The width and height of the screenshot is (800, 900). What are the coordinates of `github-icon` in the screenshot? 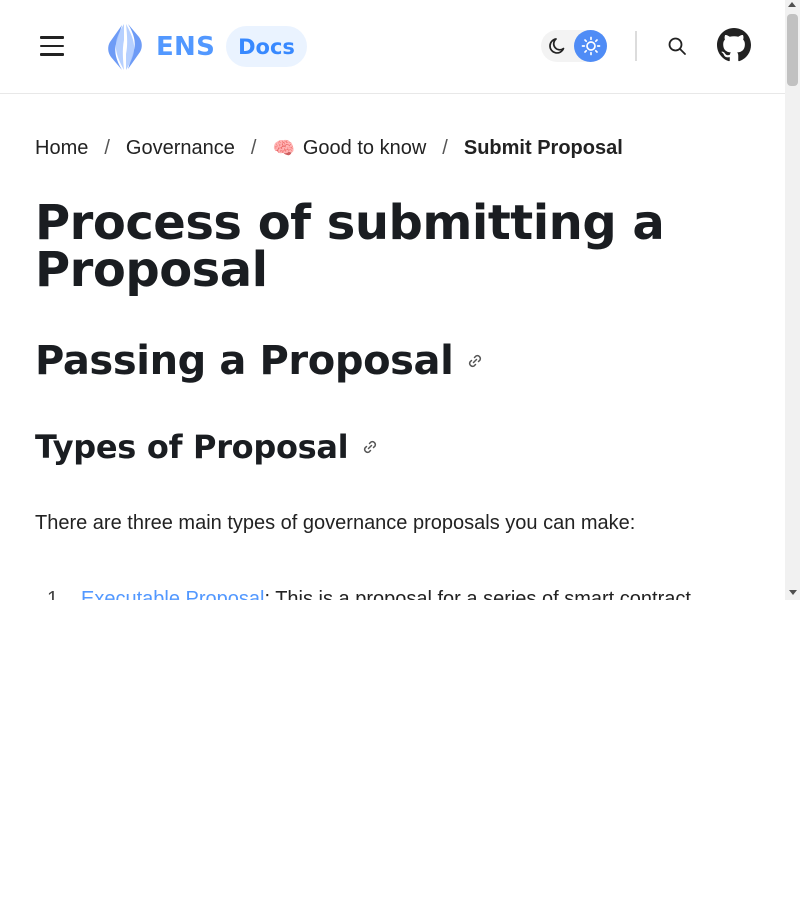 It's located at (734, 45).